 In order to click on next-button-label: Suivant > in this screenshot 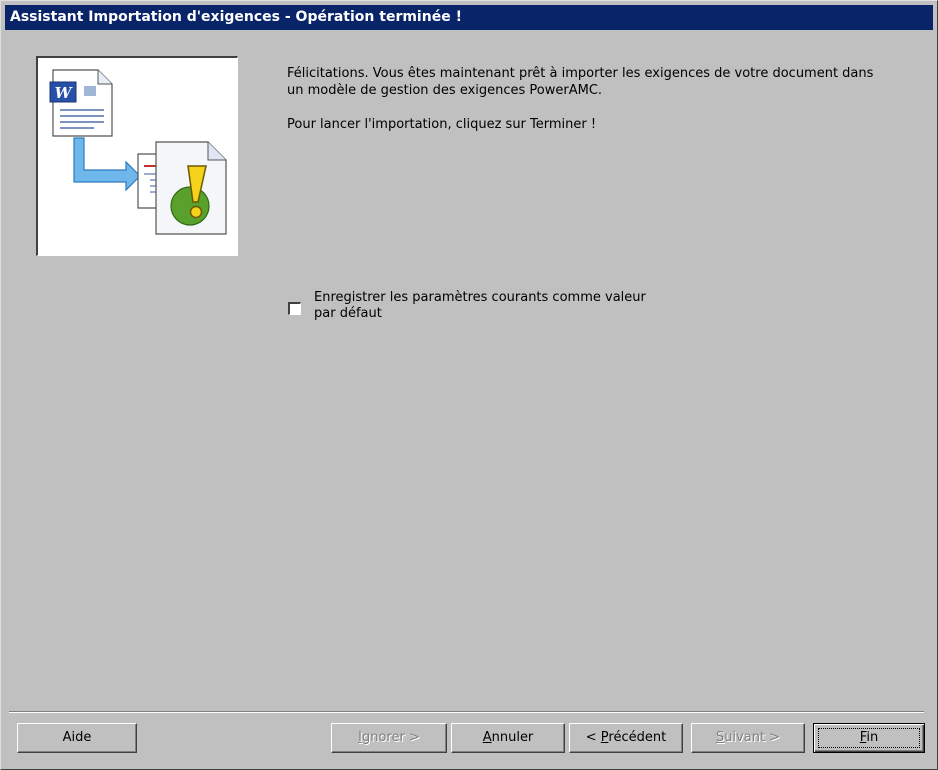, I will do `click(748, 737)`.